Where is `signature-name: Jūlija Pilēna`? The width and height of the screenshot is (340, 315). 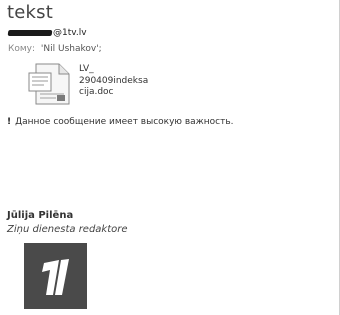
signature-name: Jūlija Pilēna is located at coordinates (40, 215).